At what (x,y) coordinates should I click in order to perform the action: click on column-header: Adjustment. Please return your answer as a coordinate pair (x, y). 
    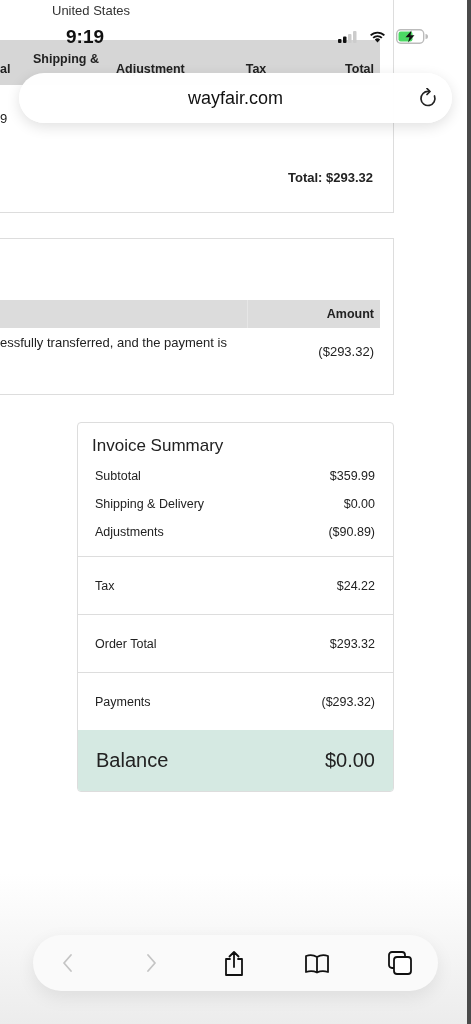
    Looking at the image, I should click on (150, 68).